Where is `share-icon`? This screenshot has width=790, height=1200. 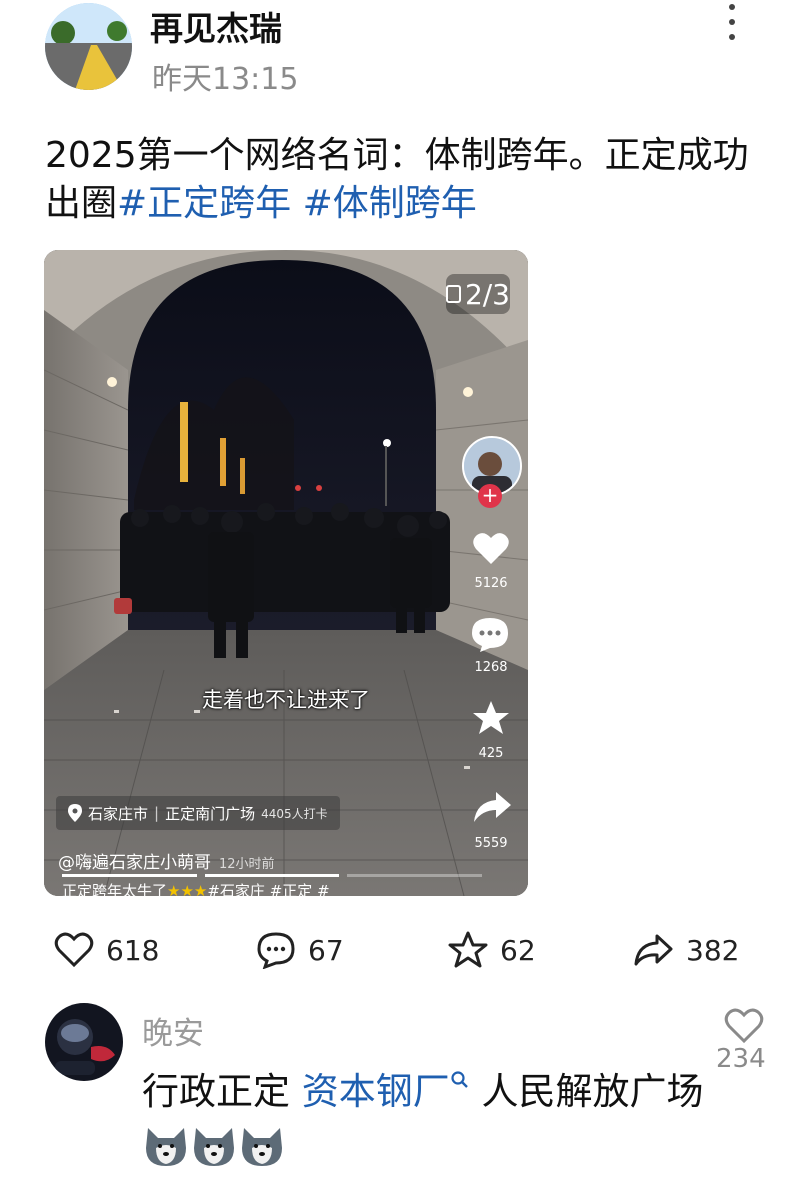
share-icon is located at coordinates (653, 950).